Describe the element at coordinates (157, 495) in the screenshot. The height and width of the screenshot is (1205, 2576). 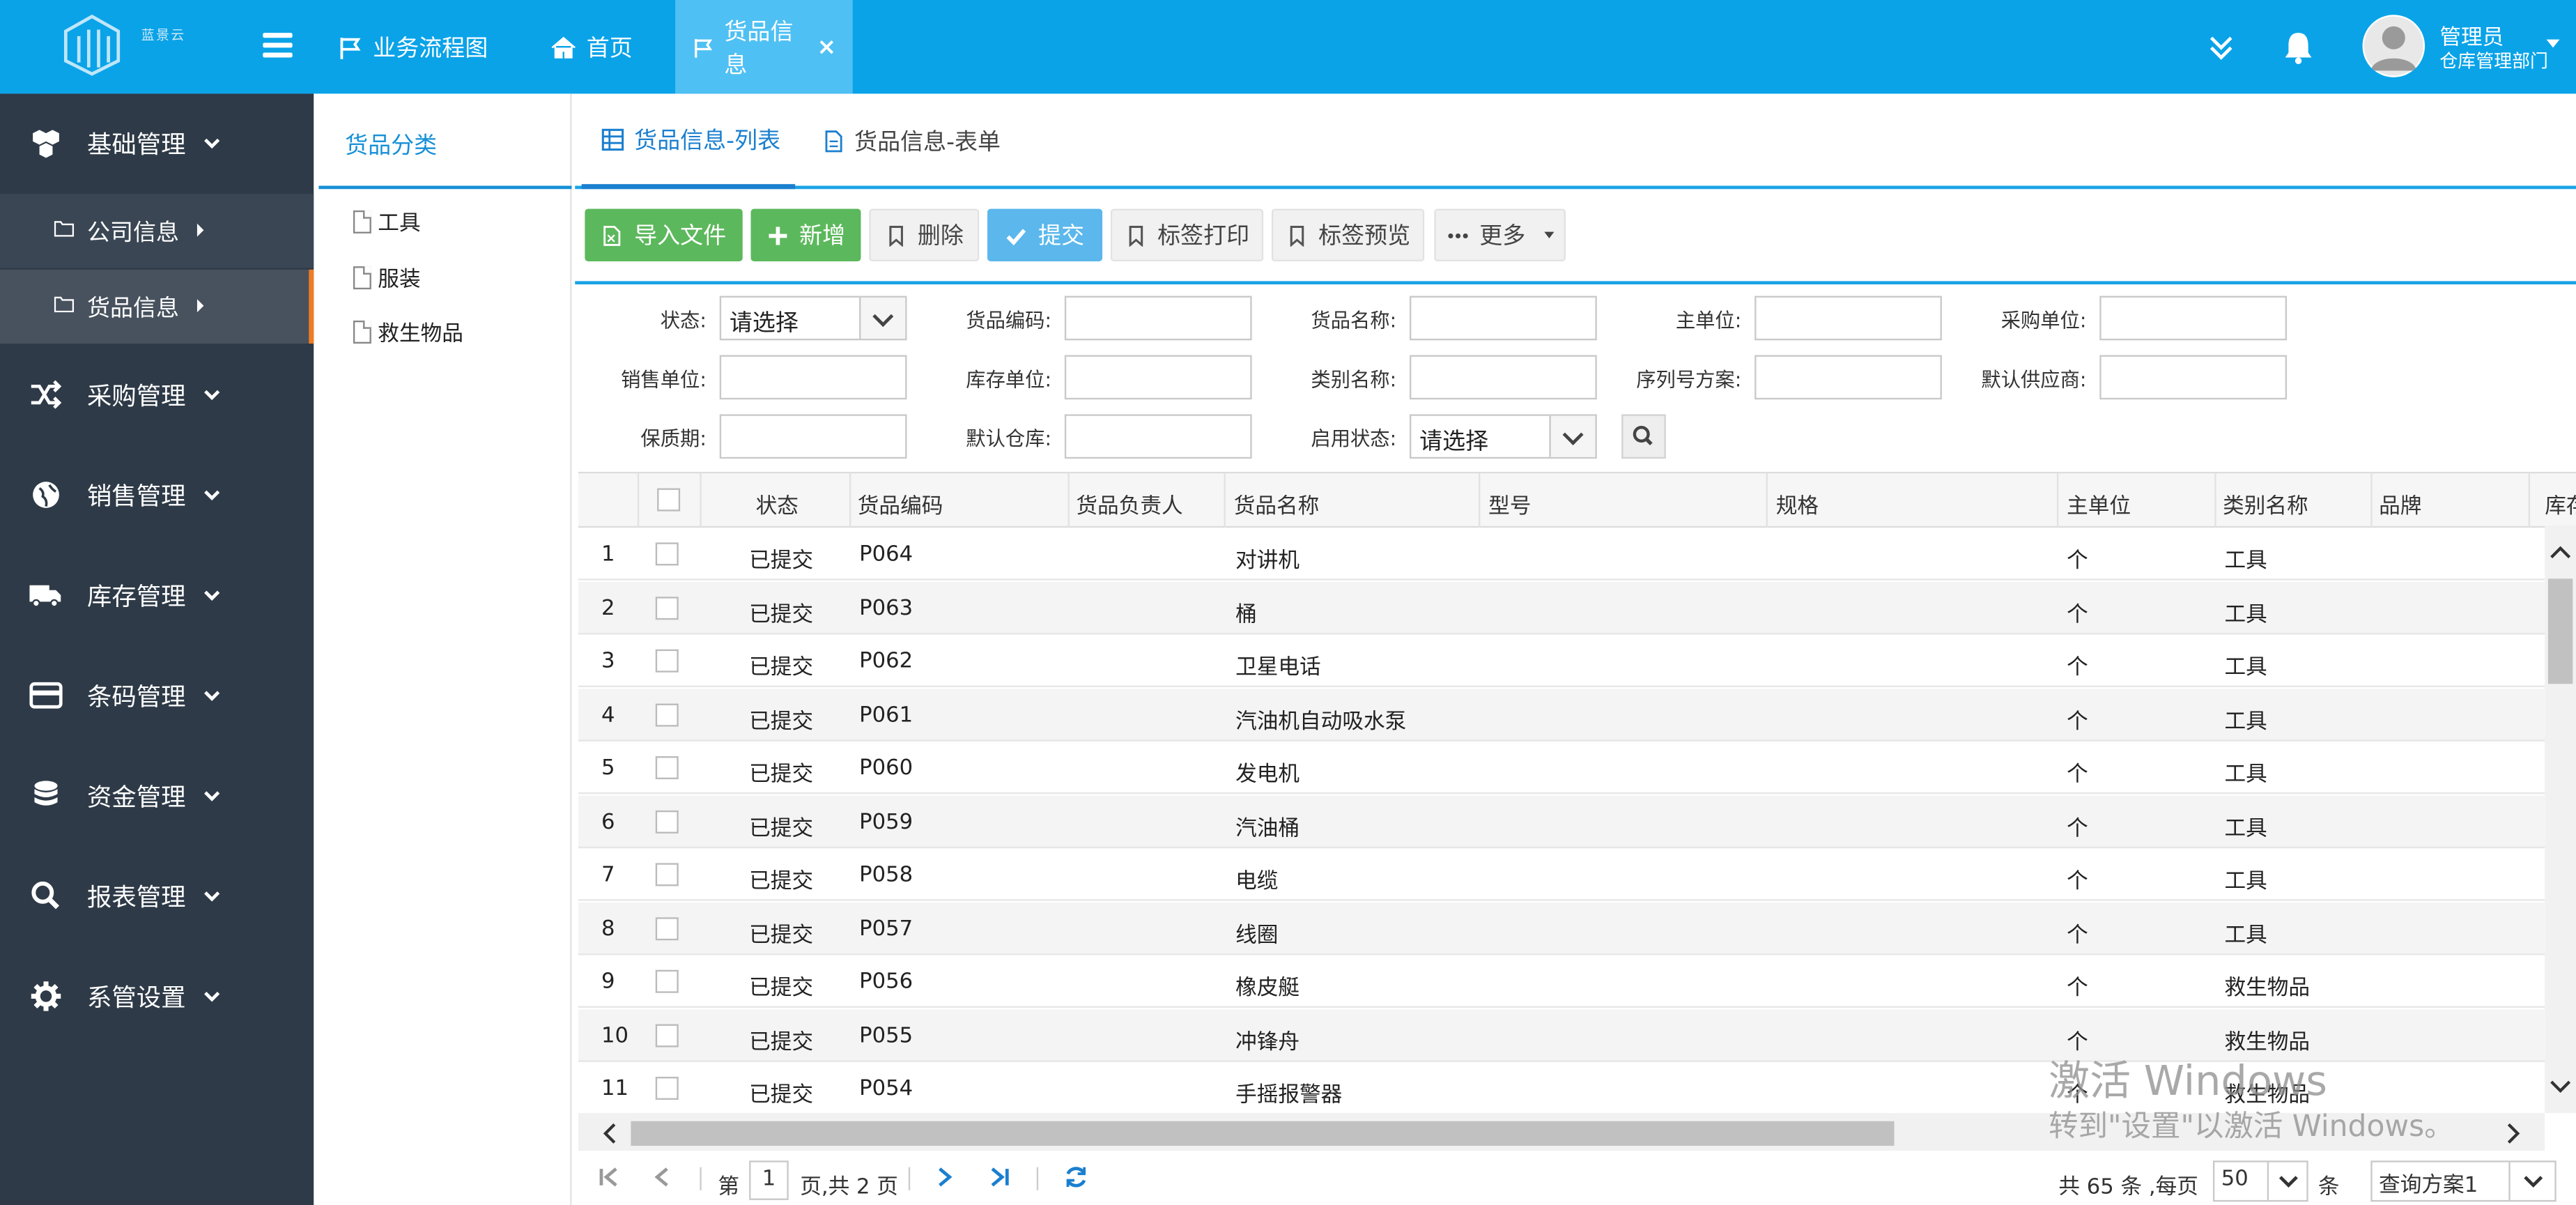
I see `sidebar-item-sales: 销售管理` at that location.